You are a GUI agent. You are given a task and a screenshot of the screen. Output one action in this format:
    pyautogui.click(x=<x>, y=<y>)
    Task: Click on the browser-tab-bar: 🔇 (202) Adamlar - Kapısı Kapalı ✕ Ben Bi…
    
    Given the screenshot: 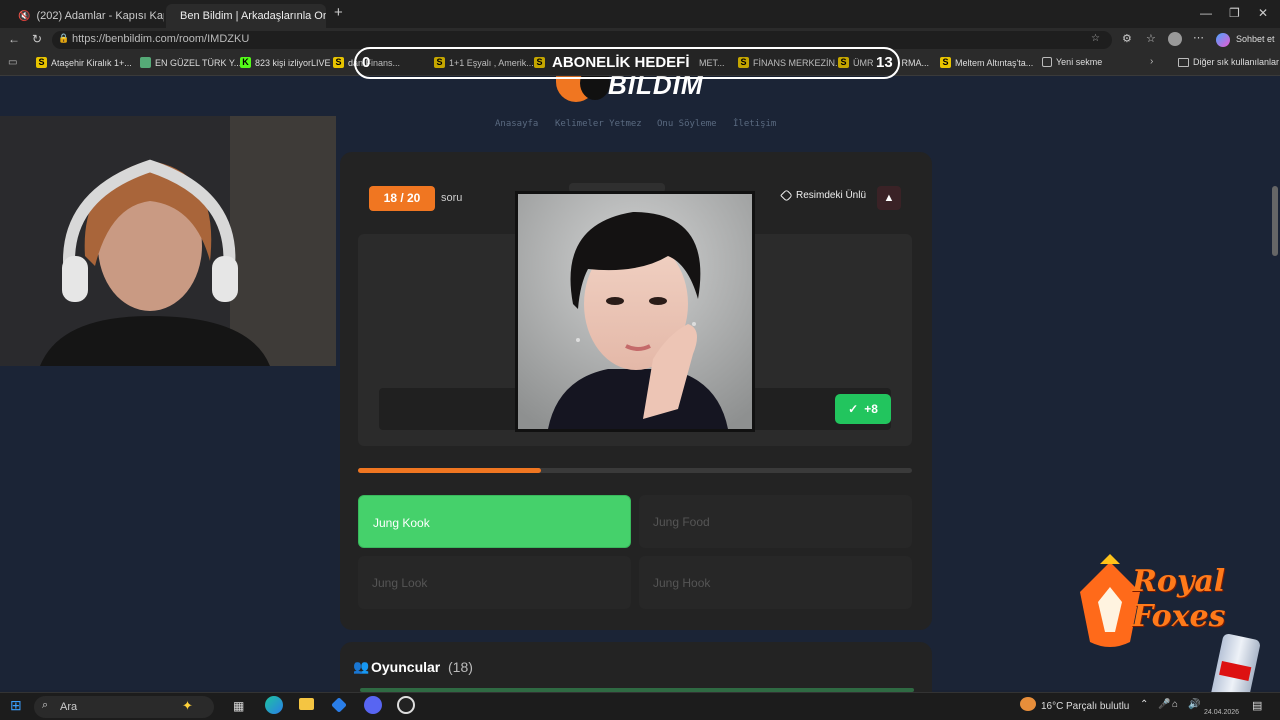 What is the action you would take?
    pyautogui.click(x=640, y=14)
    